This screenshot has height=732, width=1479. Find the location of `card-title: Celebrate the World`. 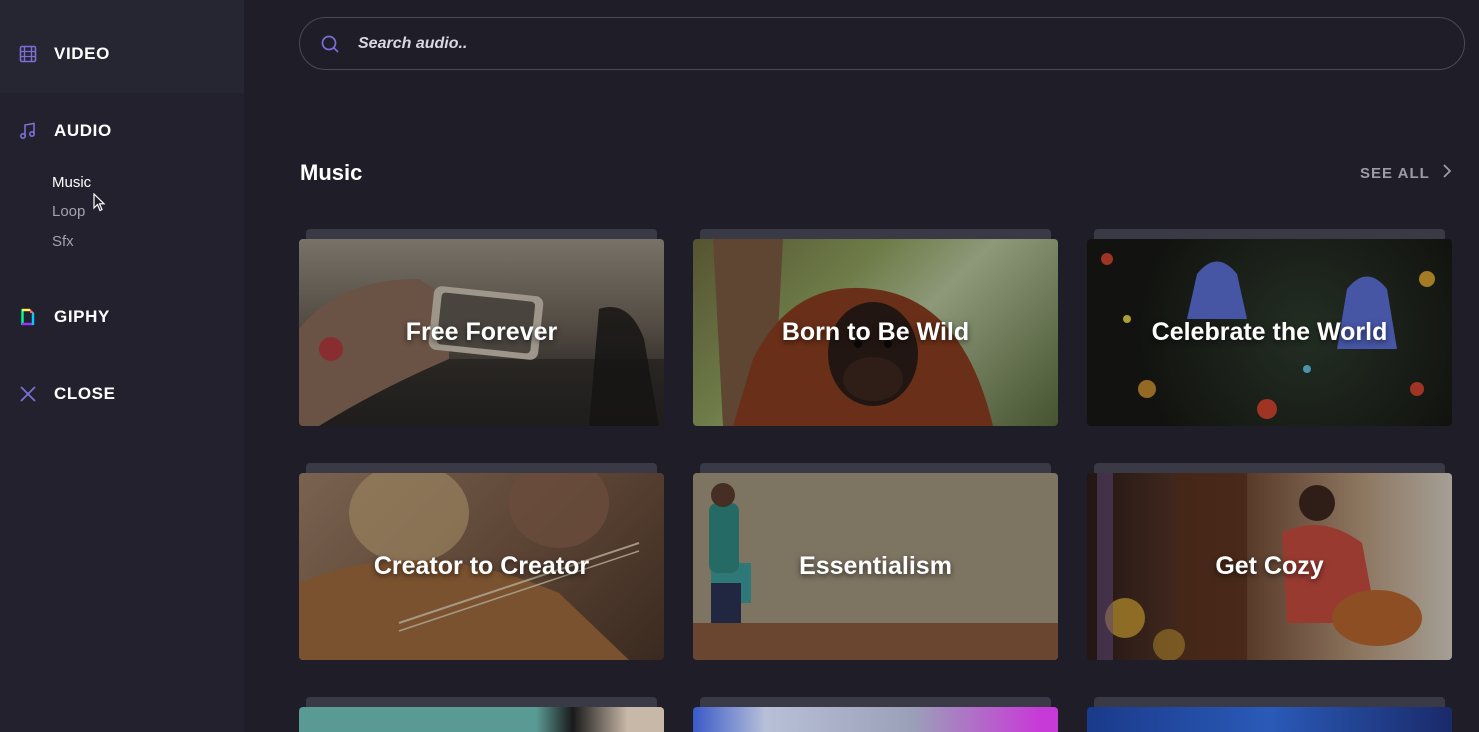

card-title: Celebrate the World is located at coordinates (1269, 332).